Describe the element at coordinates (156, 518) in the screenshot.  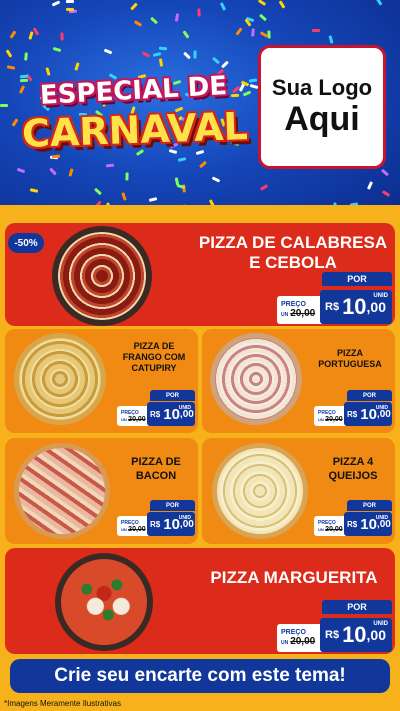
I see `price-tag: POR PREÇO UN 20,00 R$ 10,00 UNID` at that location.